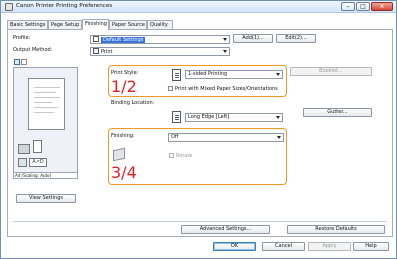 The width and height of the screenshot is (397, 259). What do you see at coordinates (171, 155) in the screenshot?
I see `rotate-checkbox` at bounding box center [171, 155].